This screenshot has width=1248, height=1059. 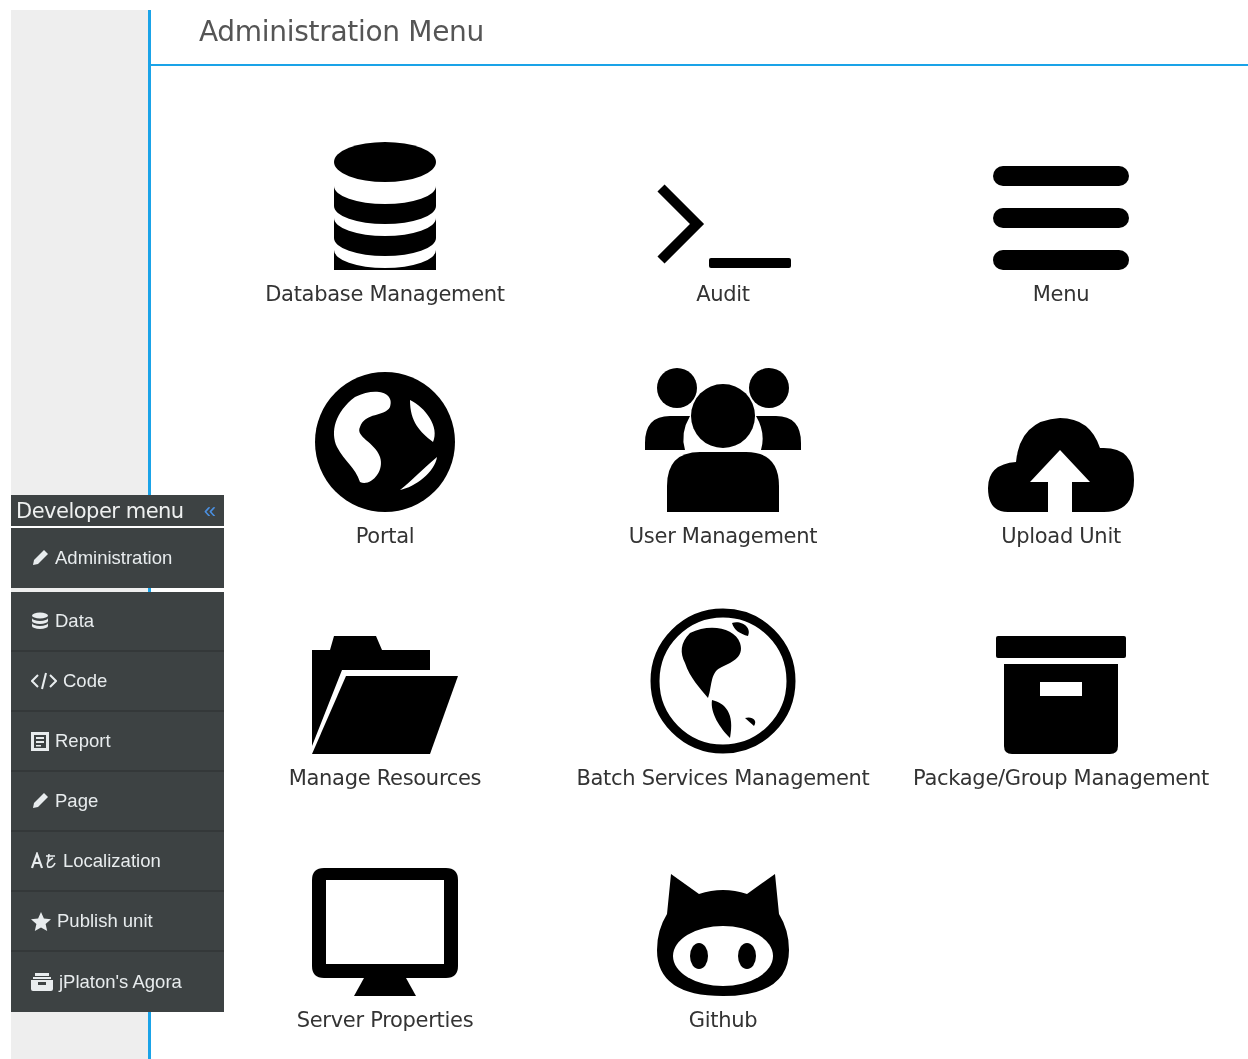 I want to click on tile-label: Batch Services Management, so click(x=723, y=778).